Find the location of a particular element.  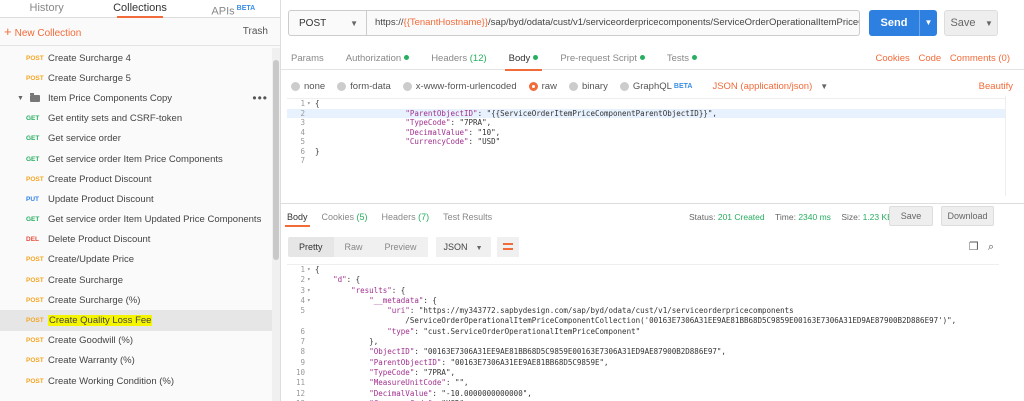

save-response-button: Save is located at coordinates (911, 216).